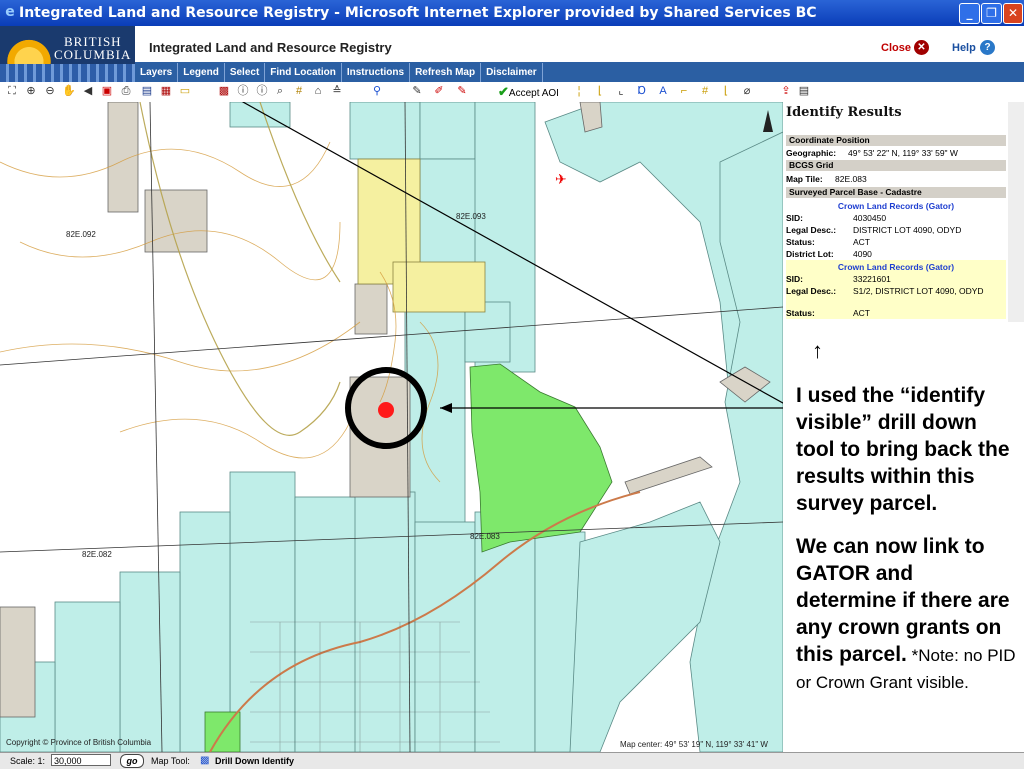 The width and height of the screenshot is (1024, 769). What do you see at coordinates (804, 91) in the screenshot?
I see `document-icon: ▤` at bounding box center [804, 91].